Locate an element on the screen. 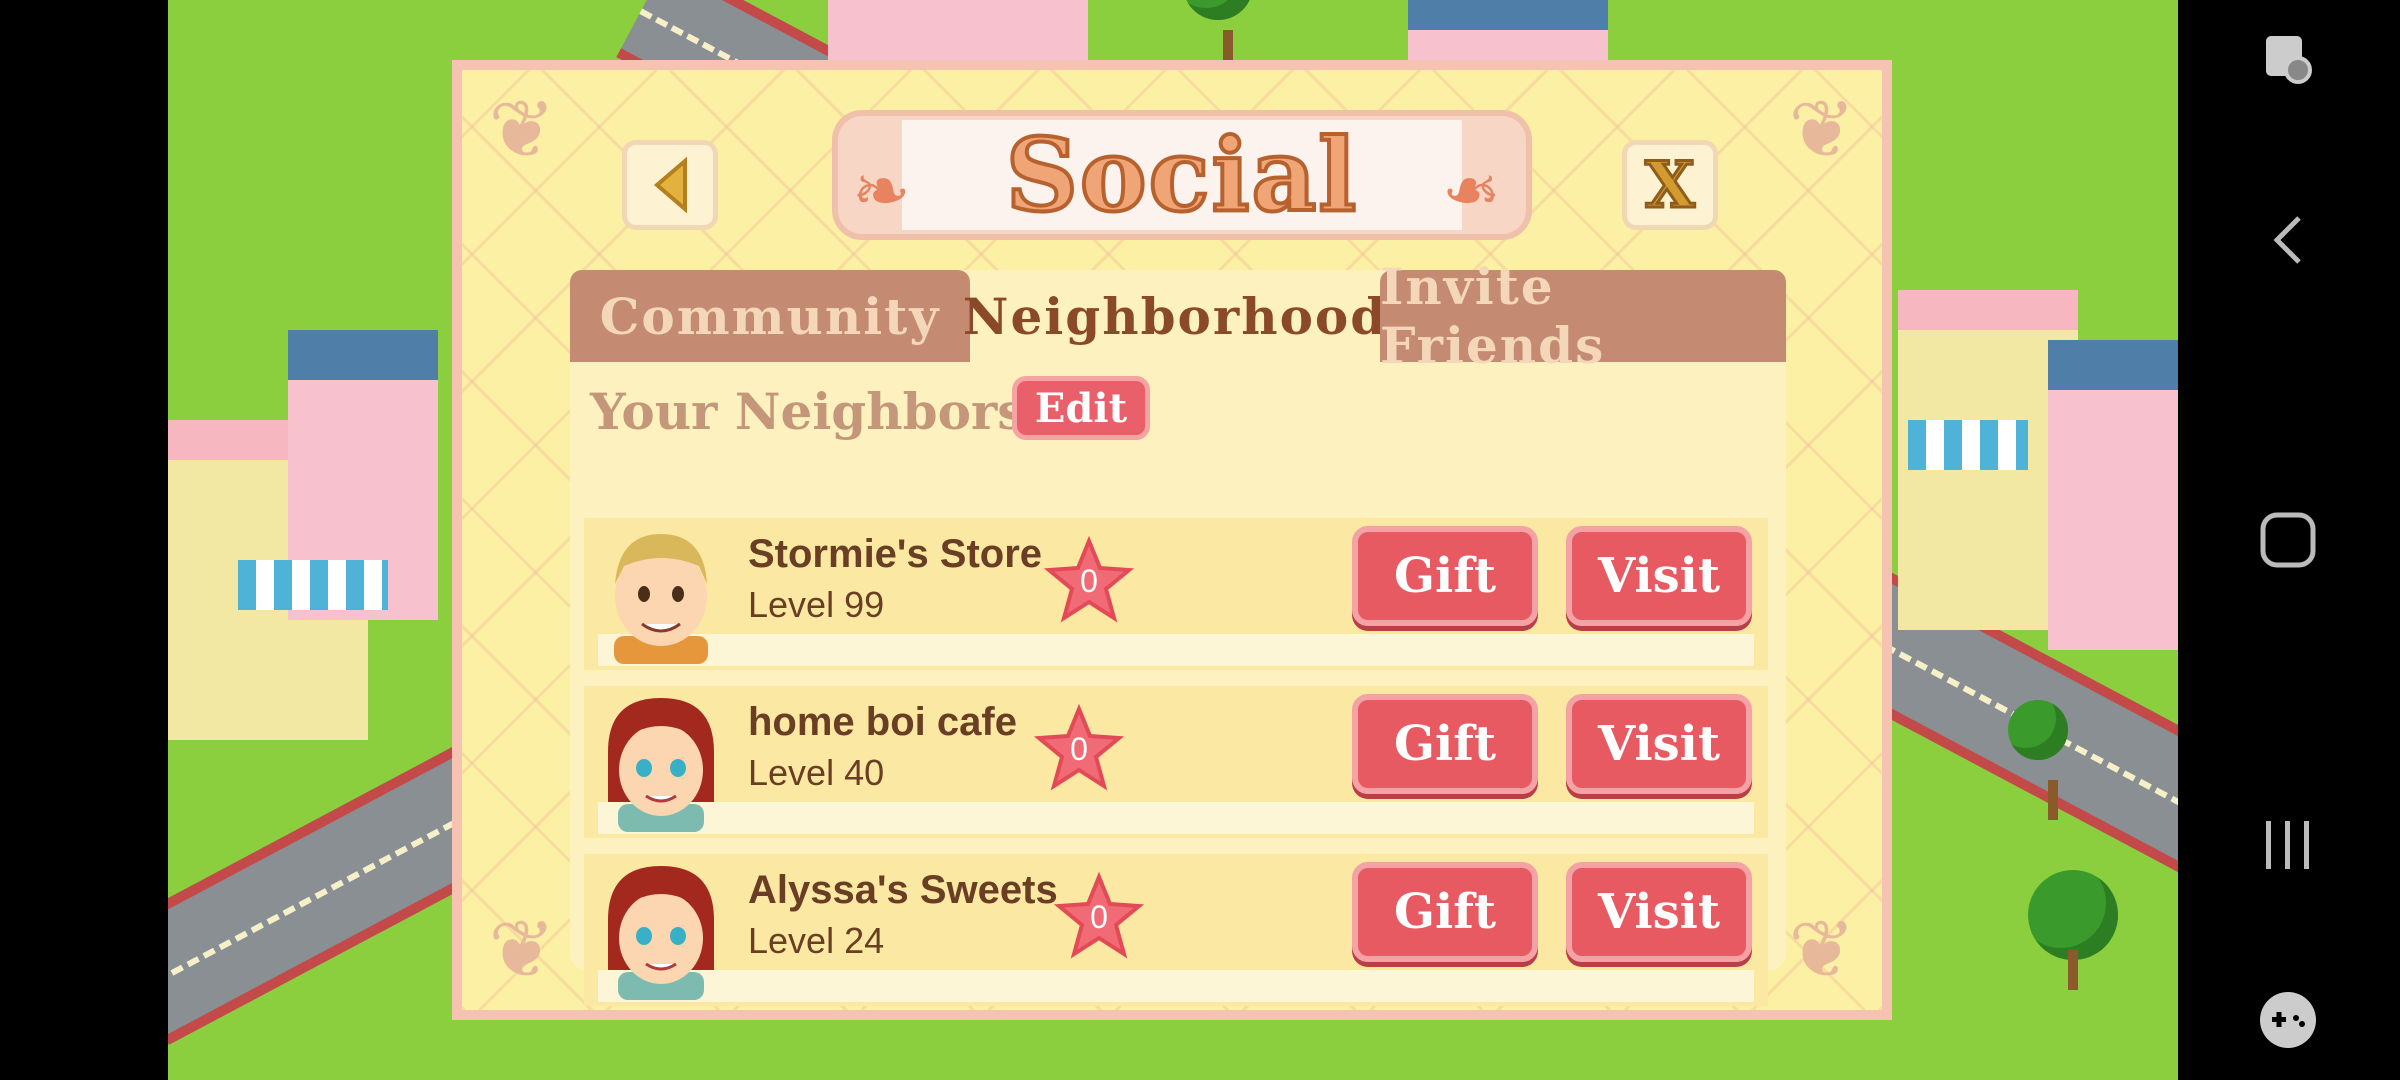 The width and height of the screenshot is (2400, 1080). dialog-title: Social is located at coordinates (1181, 175).